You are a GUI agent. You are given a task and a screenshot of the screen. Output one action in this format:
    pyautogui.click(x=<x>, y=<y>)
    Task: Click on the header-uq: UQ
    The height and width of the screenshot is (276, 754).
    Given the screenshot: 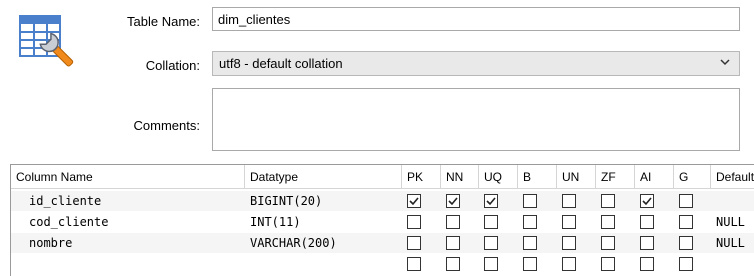 What is the action you would take?
    pyautogui.click(x=498, y=177)
    